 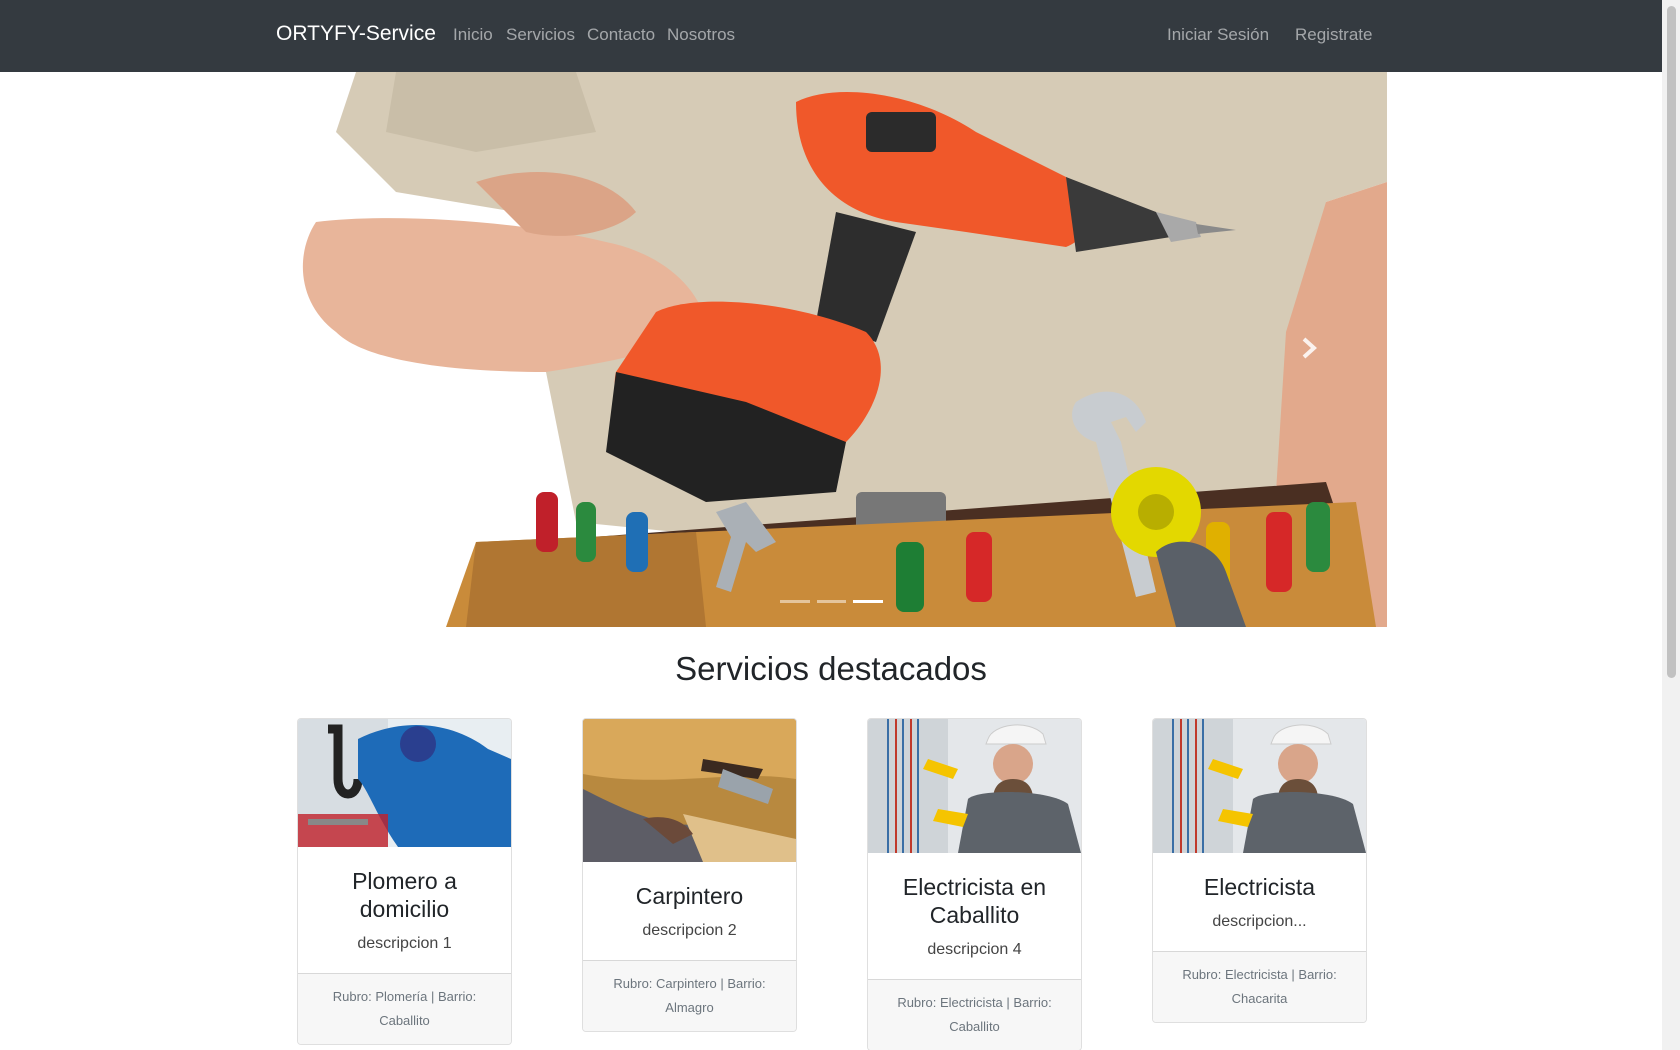 What do you see at coordinates (974, 1014) in the screenshot?
I see `card-footer: Rubro: Electricista | Barrio: Caballito` at bounding box center [974, 1014].